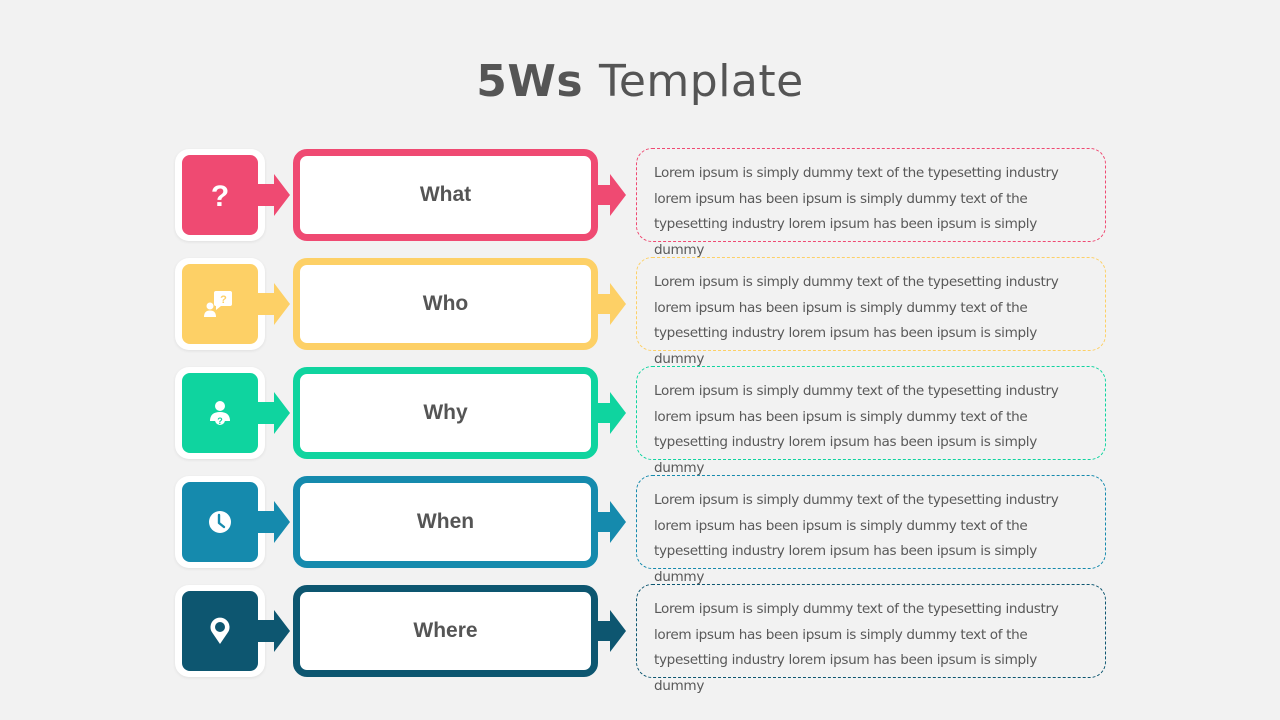  I want to click on clock-icon, so click(220, 522).